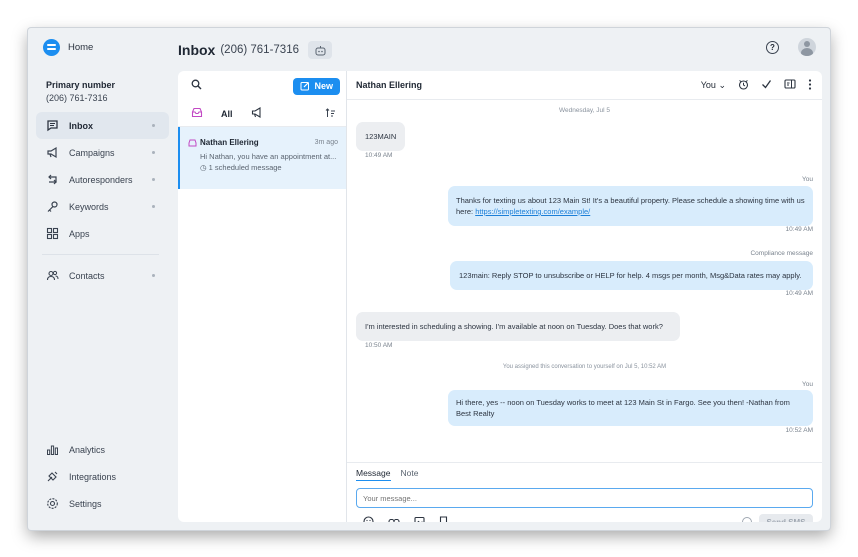 The width and height of the screenshot is (858, 557). What do you see at coordinates (323, 86) in the screenshot?
I see `new-button-label: New` at bounding box center [323, 86].